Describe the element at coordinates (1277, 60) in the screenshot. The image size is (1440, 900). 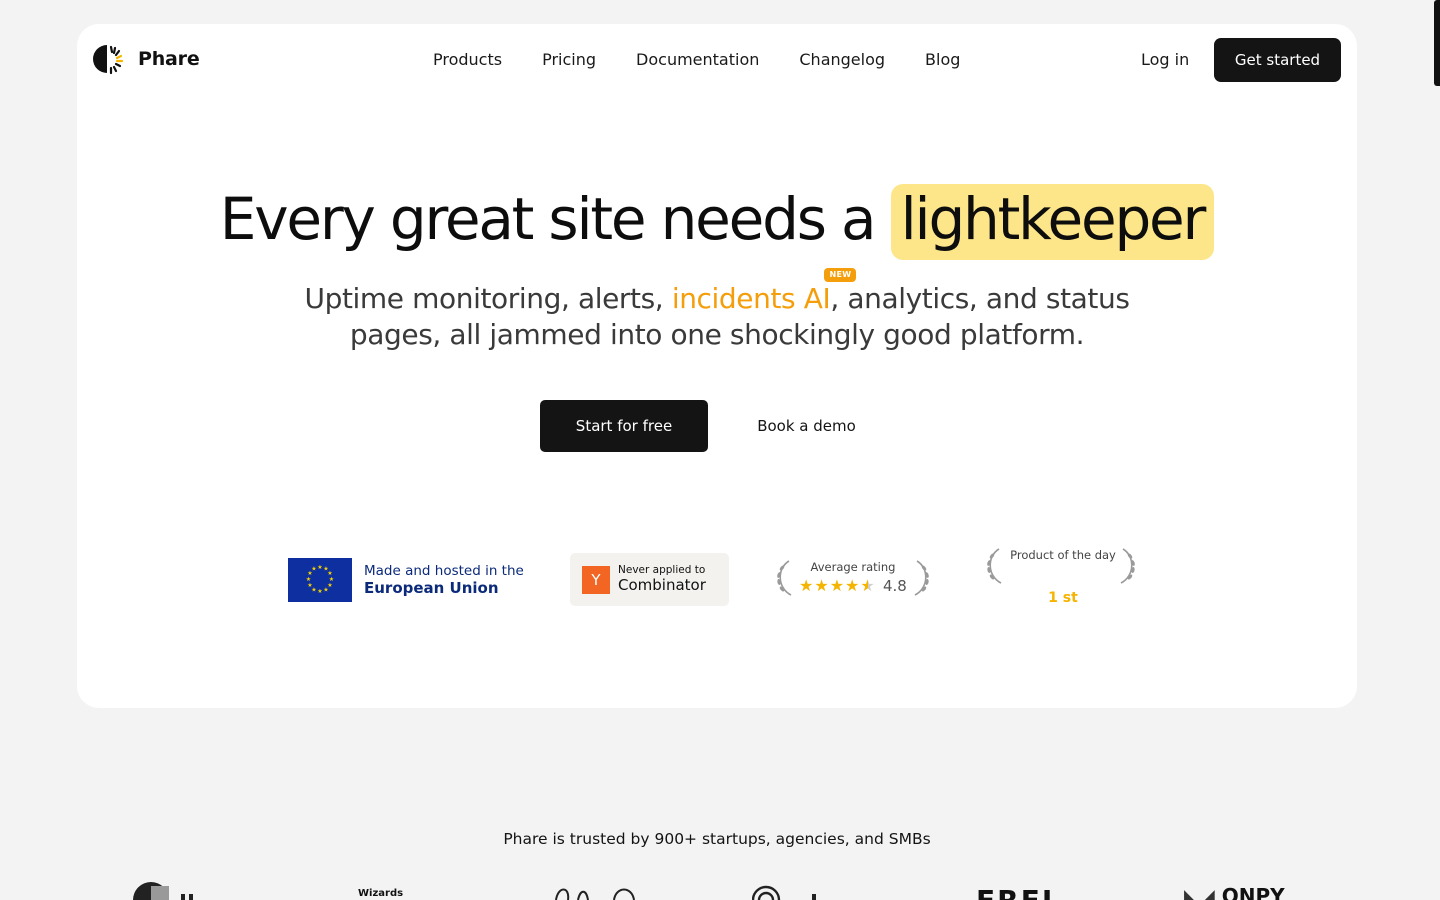
I see `get-started-button: Get started` at that location.